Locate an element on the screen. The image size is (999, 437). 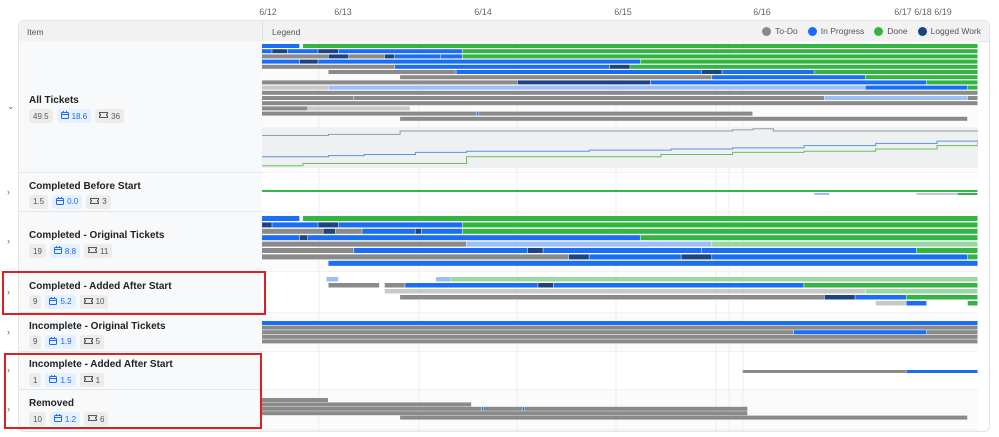
group-row-incomplete-added-after-start: › Incomplete - Added After Start 1 1.5 1 is located at coordinates (135, 371).